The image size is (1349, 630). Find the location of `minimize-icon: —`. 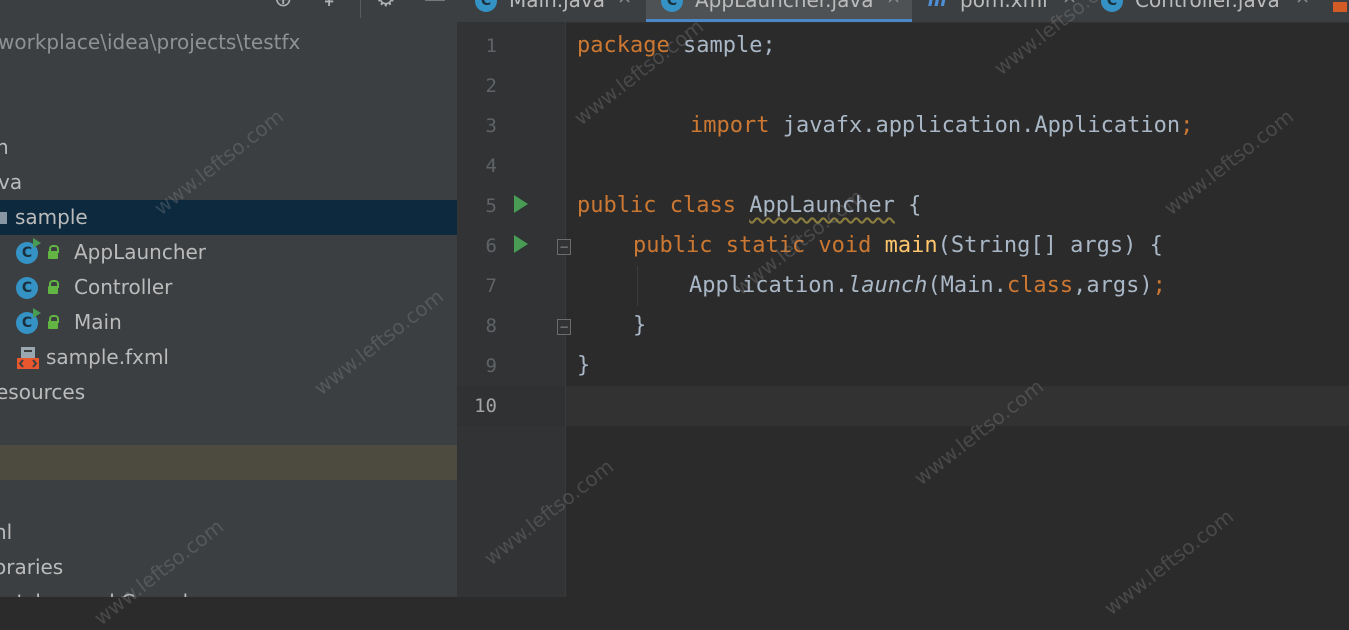

minimize-icon: — is located at coordinates (435, 6).